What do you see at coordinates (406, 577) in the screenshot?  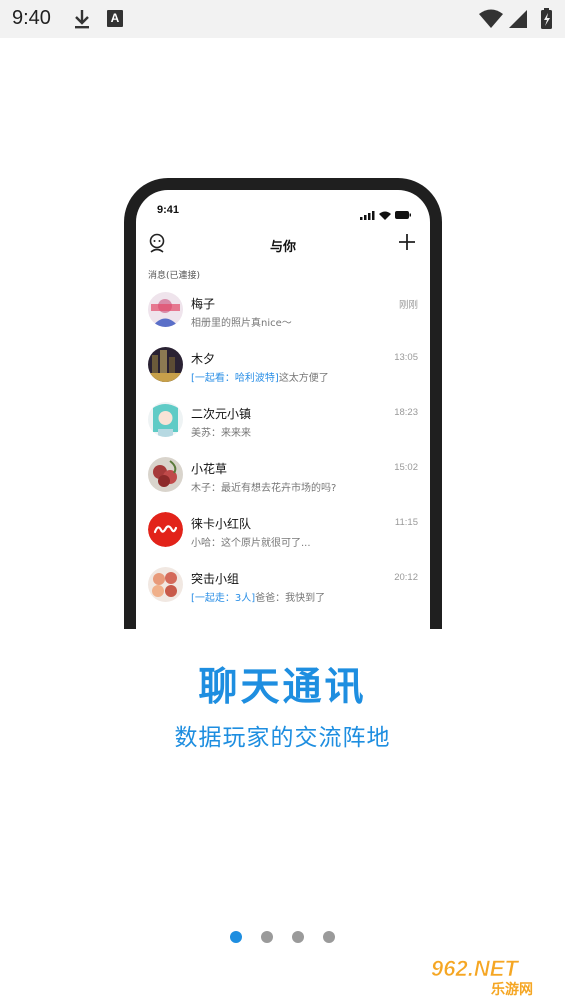 I see `chat-time: 20:12` at bounding box center [406, 577].